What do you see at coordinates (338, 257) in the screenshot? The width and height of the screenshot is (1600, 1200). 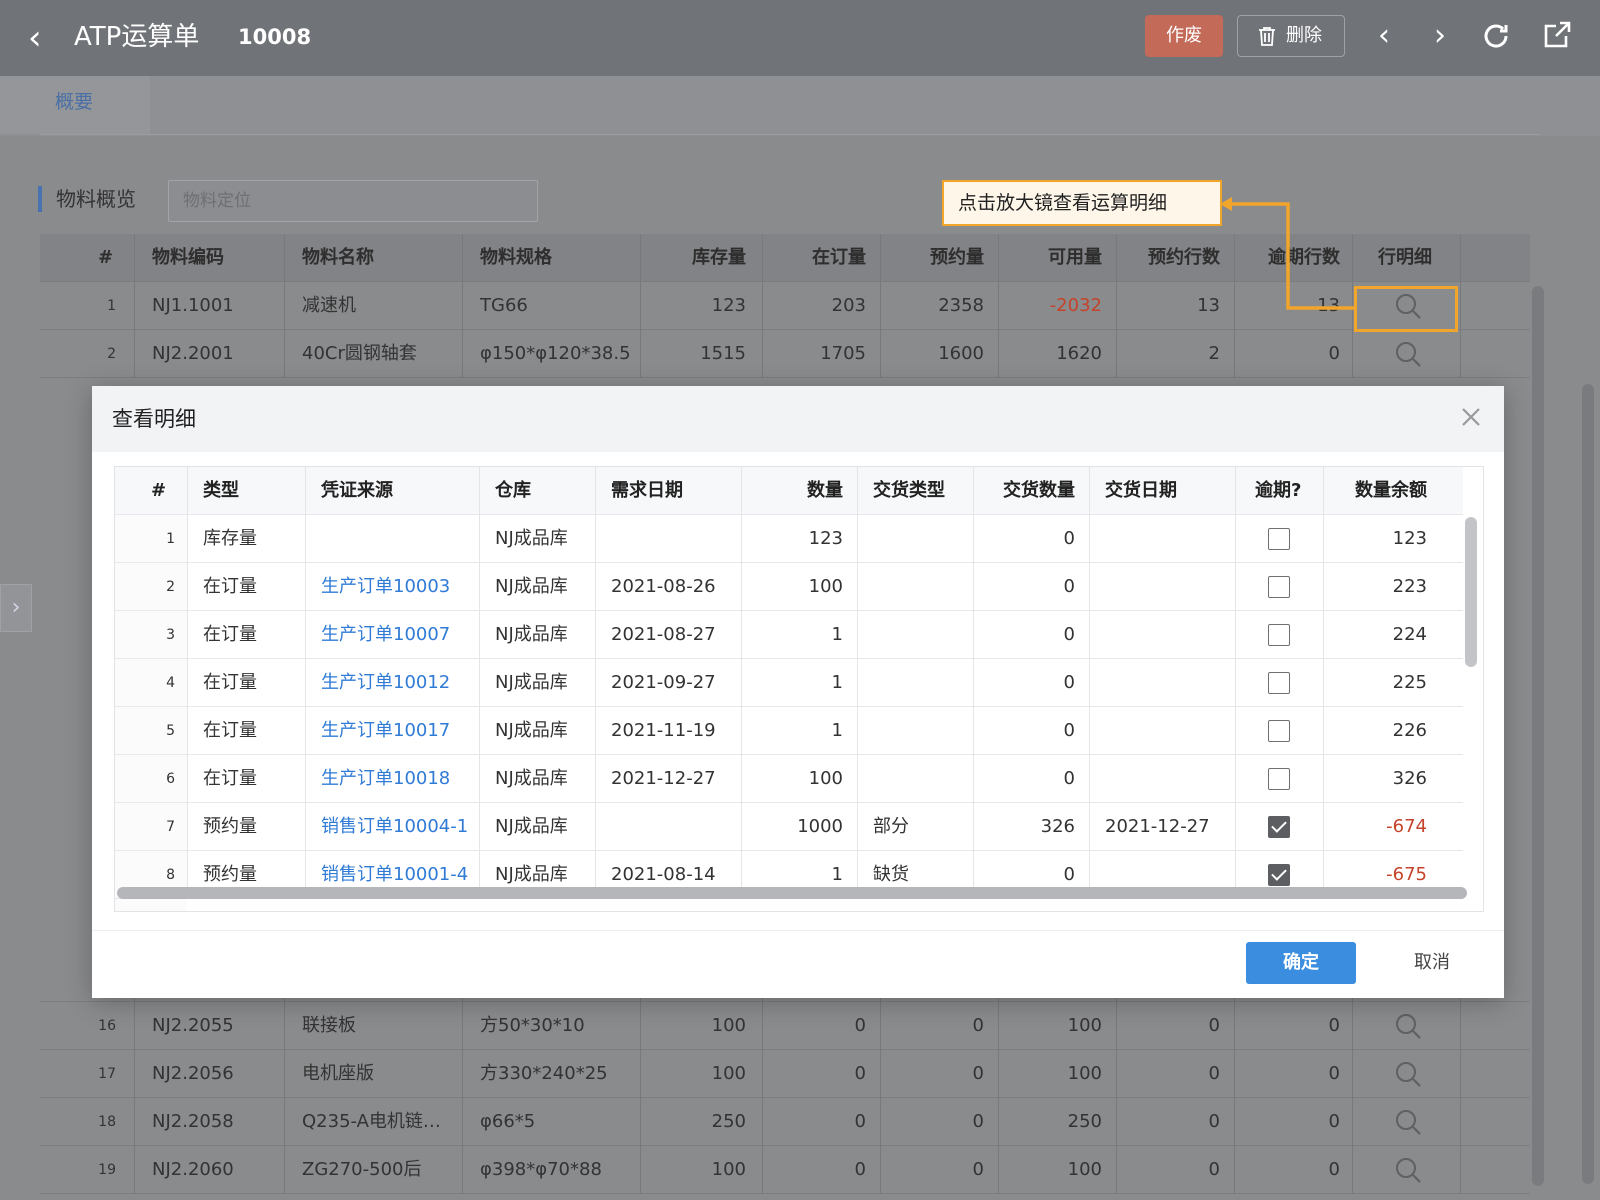 I see `column-header: 物料名称` at bounding box center [338, 257].